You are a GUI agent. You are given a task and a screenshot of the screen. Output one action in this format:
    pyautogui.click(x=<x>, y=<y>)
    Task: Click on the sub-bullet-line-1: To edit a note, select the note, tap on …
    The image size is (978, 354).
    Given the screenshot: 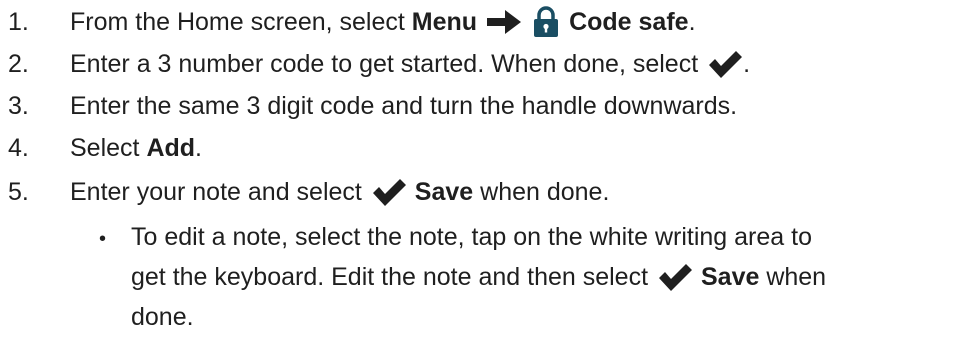 What is the action you would take?
    pyautogui.click(x=471, y=237)
    